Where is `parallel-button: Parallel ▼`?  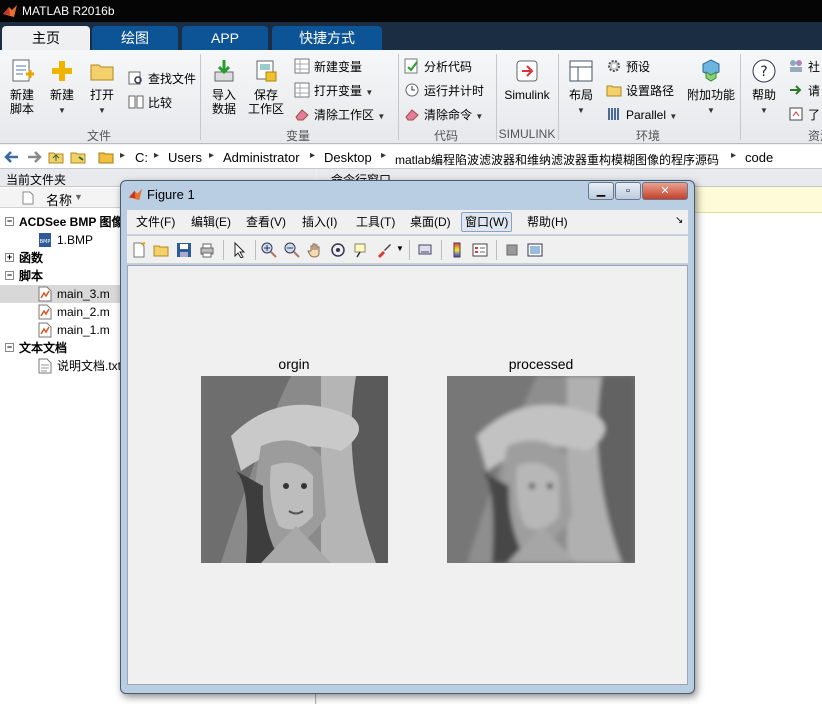 parallel-button: Parallel ▼ is located at coordinates (641, 115).